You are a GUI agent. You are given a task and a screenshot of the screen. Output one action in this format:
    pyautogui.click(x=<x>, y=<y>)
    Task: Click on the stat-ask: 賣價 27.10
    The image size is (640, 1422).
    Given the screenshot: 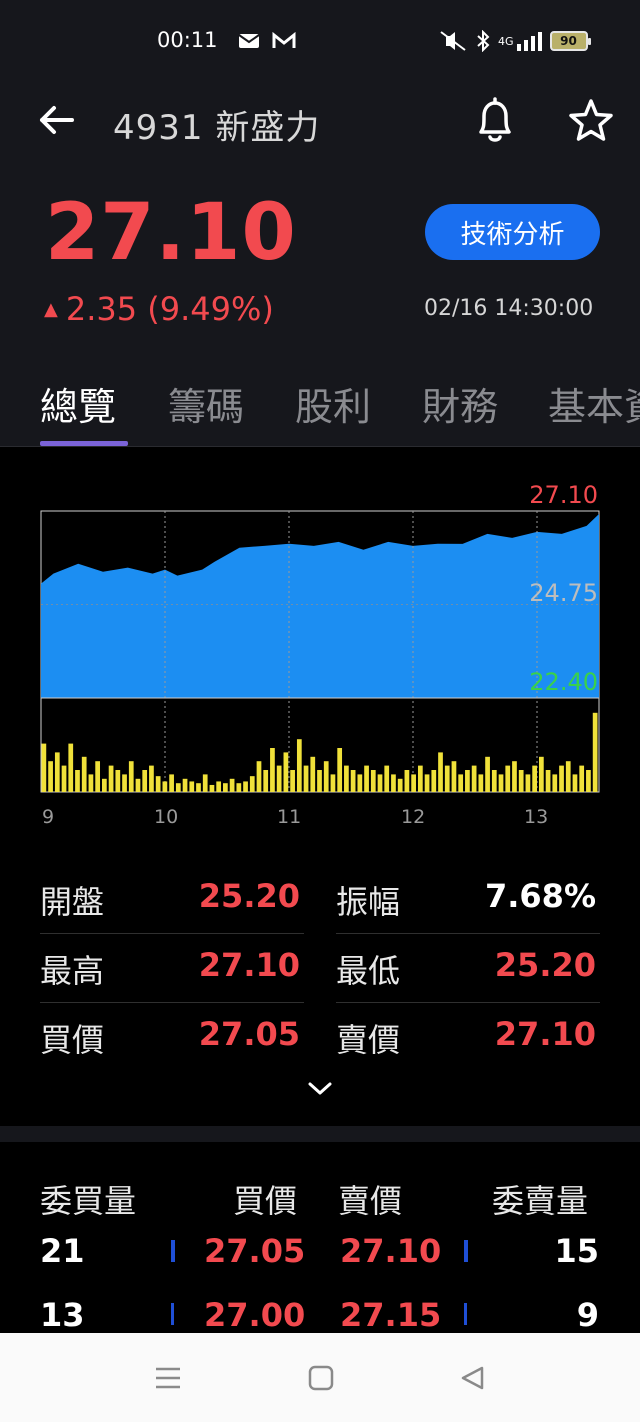 What is the action you would take?
    pyautogui.click(x=468, y=1037)
    